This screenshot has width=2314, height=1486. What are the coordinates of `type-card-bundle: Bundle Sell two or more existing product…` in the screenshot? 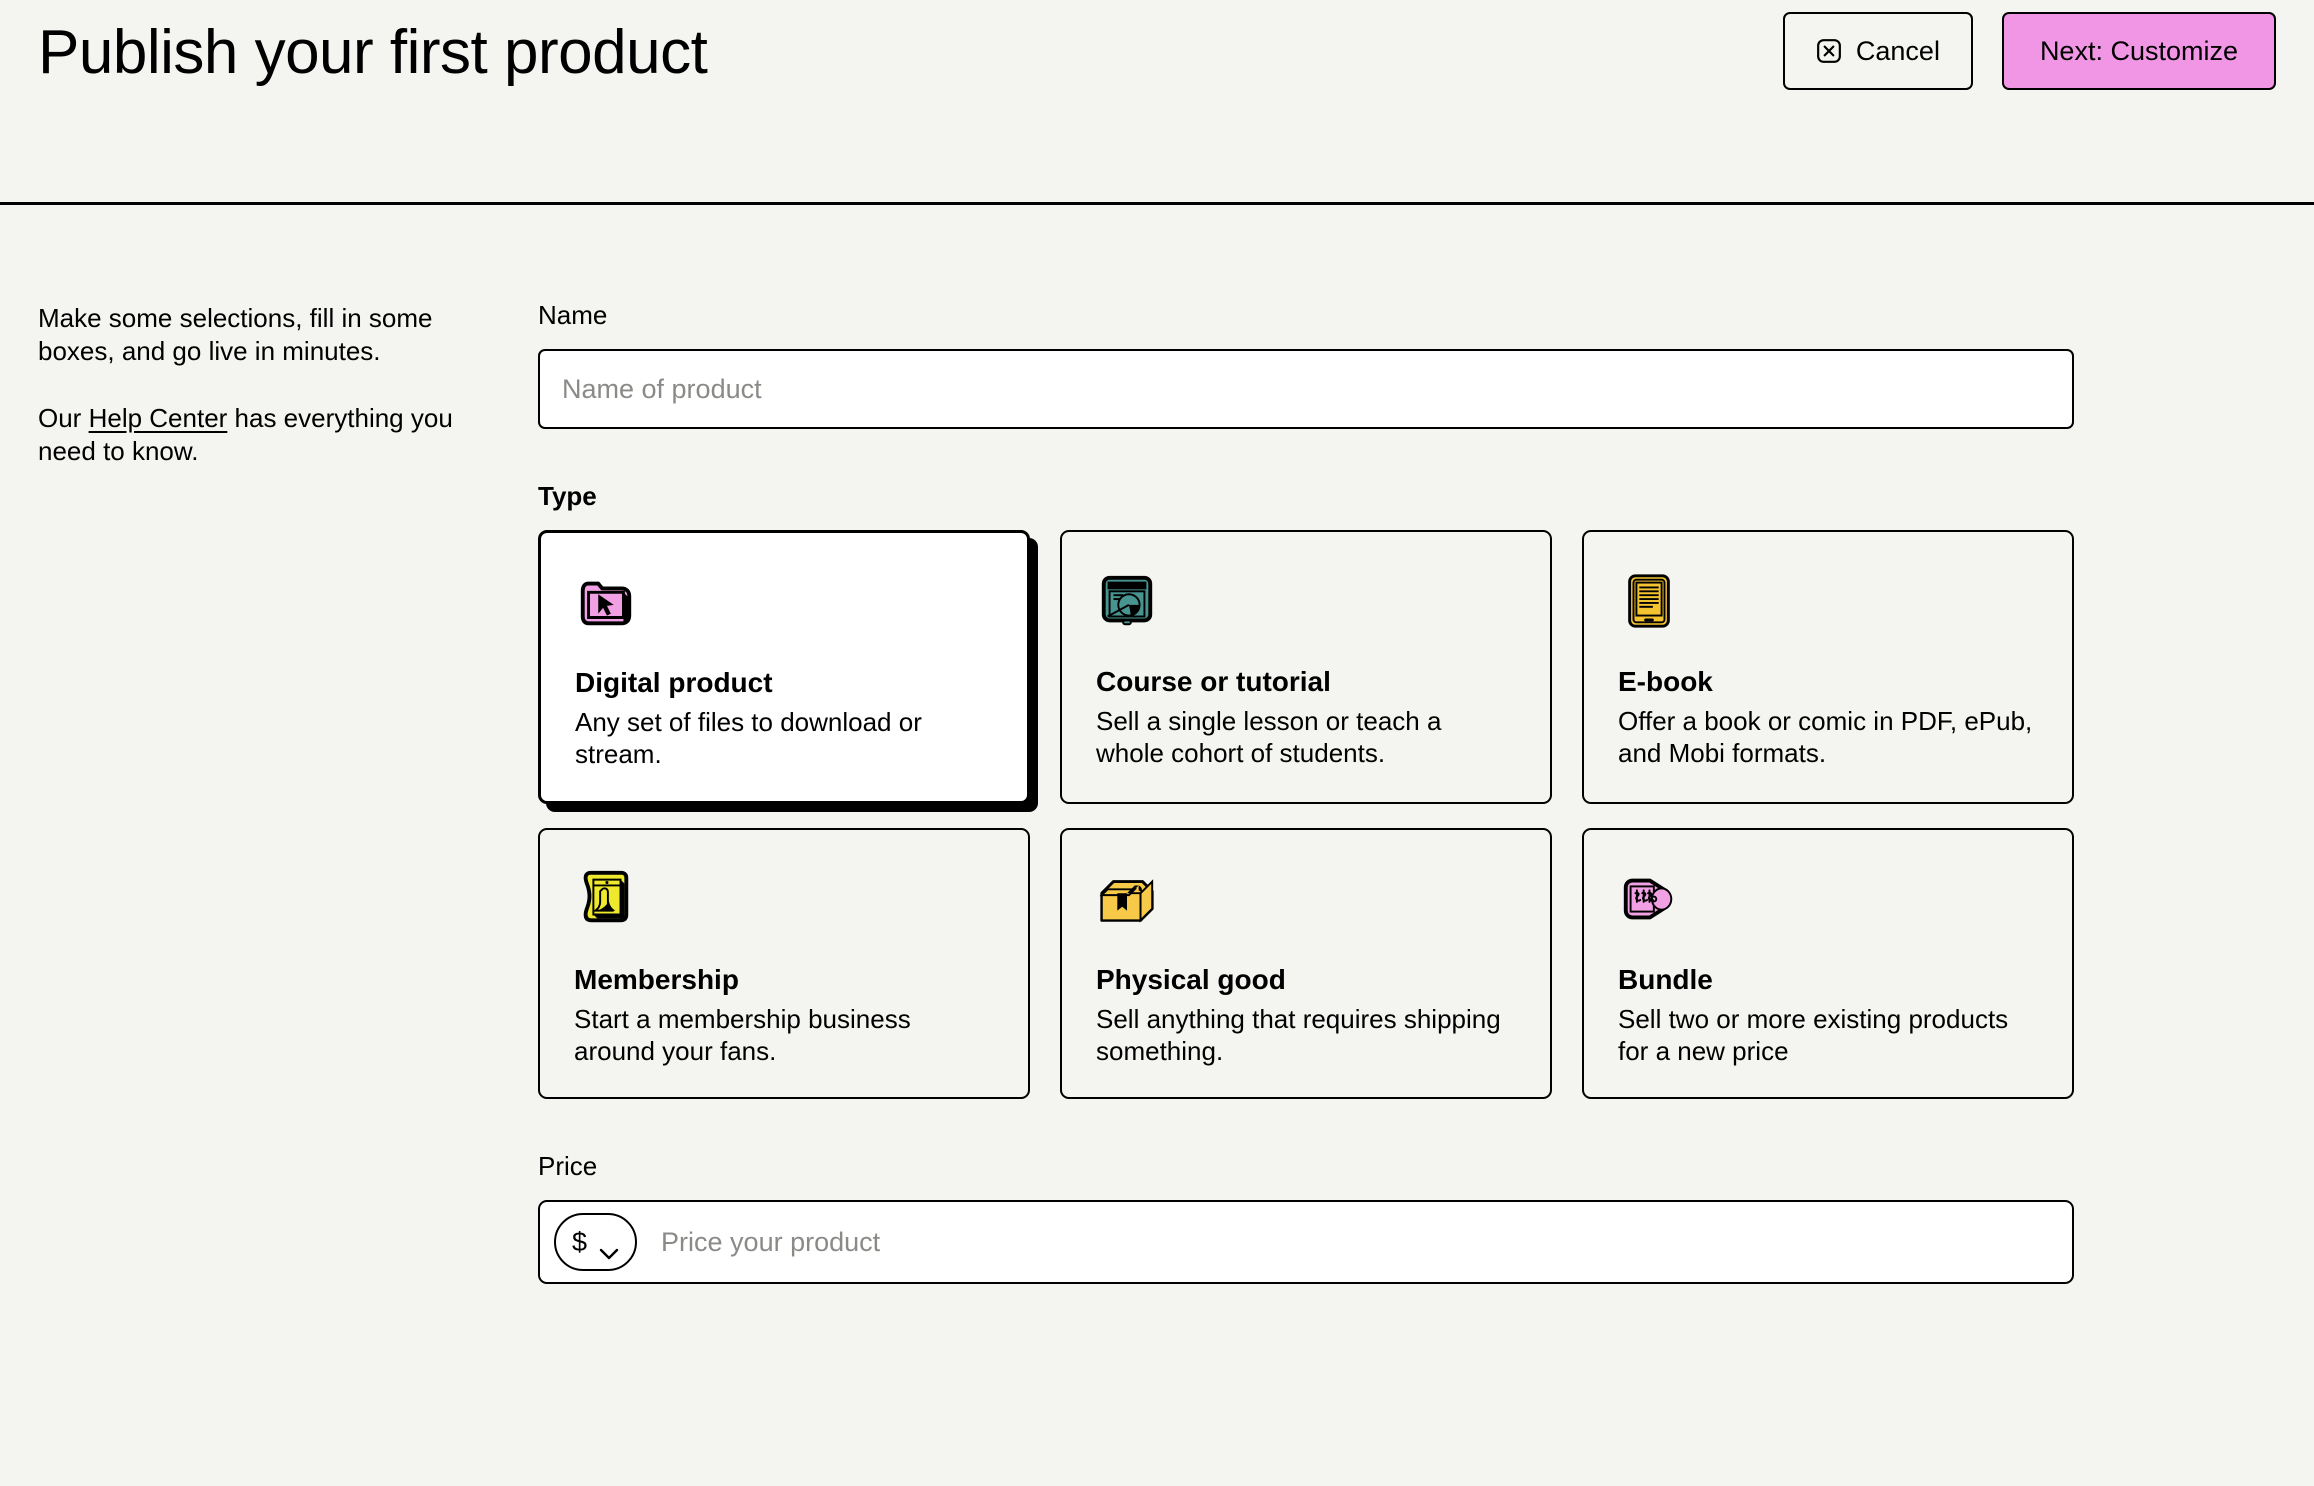 It's located at (1828, 963).